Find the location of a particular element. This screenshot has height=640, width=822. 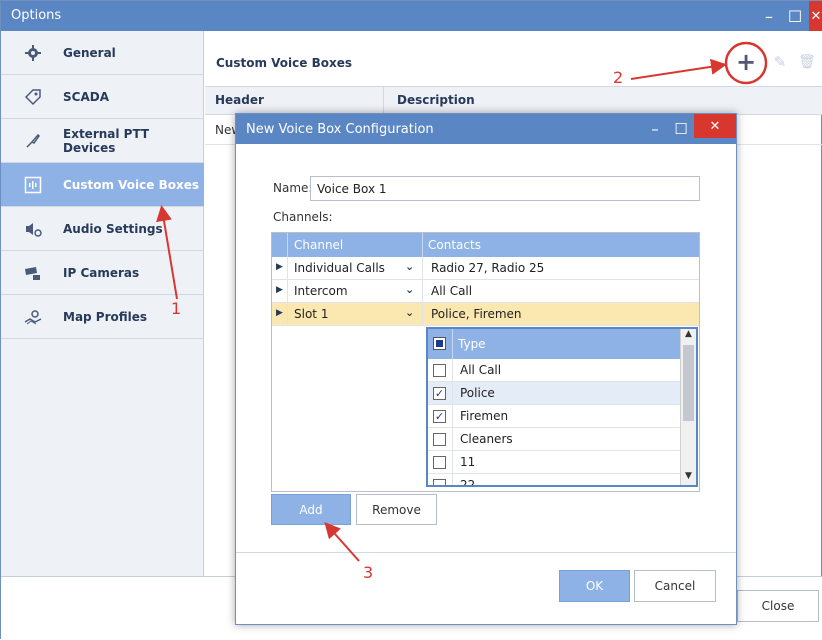

column-header-type: Type is located at coordinates (472, 344).